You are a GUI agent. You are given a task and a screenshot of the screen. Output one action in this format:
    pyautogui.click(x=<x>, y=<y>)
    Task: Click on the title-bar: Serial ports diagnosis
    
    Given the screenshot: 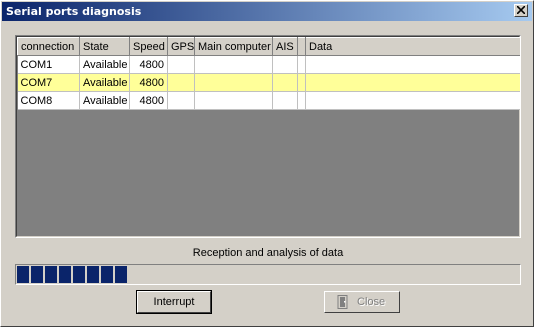 What is the action you would take?
    pyautogui.click(x=267, y=11)
    